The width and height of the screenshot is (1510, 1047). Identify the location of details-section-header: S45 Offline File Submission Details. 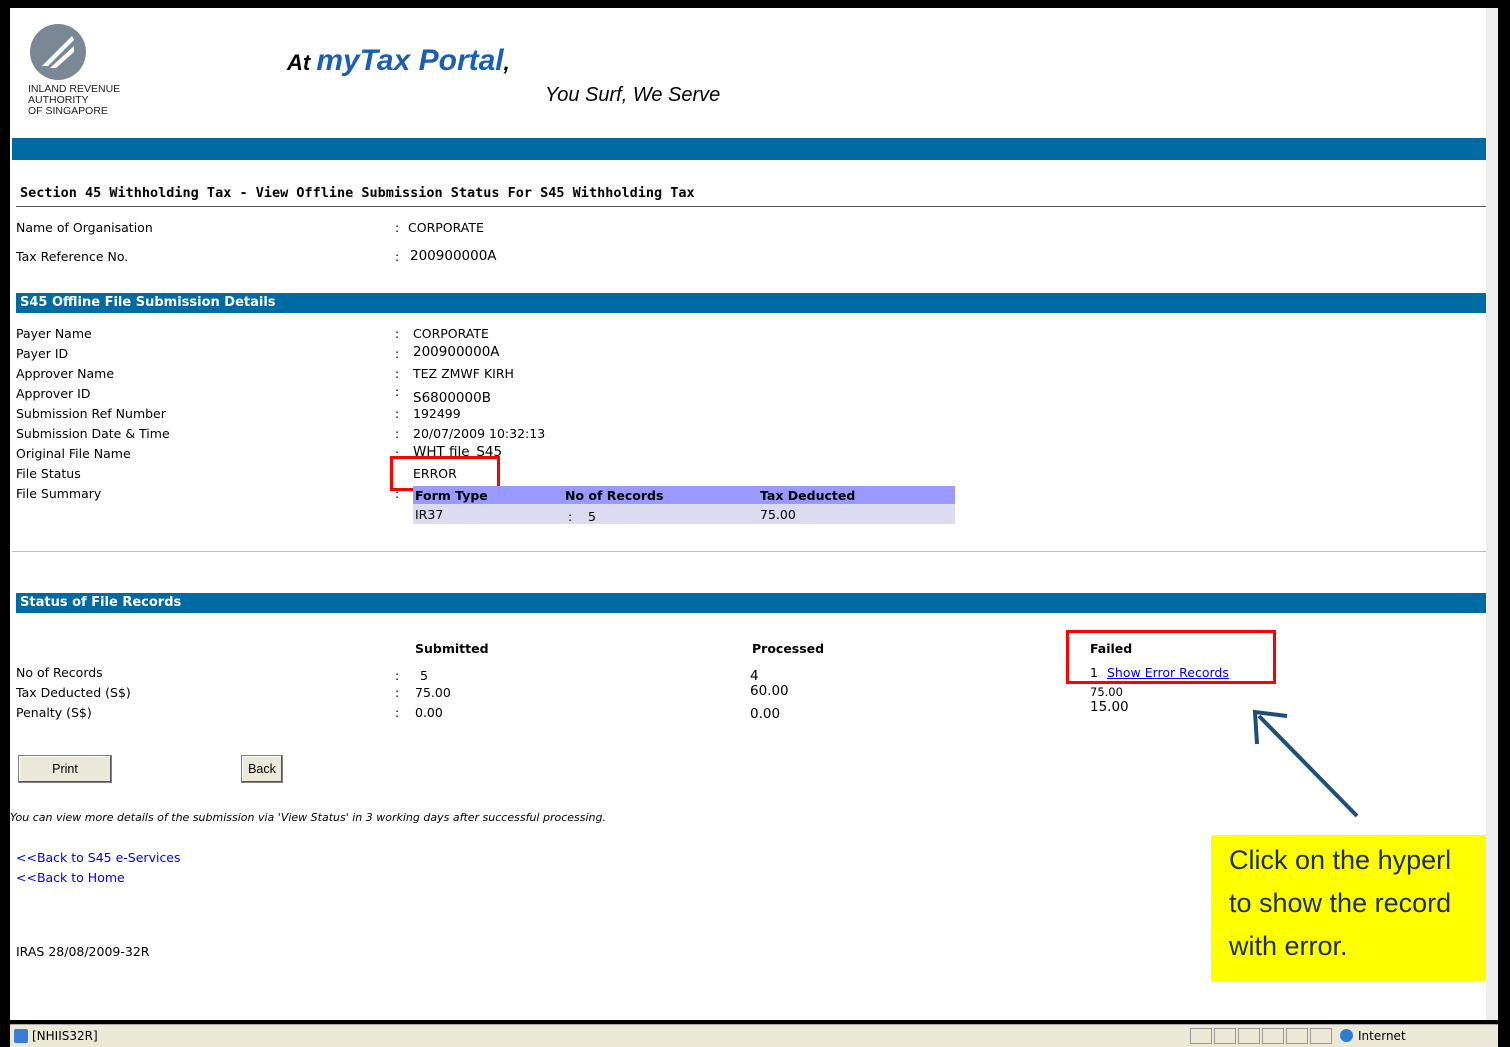
(756, 303).